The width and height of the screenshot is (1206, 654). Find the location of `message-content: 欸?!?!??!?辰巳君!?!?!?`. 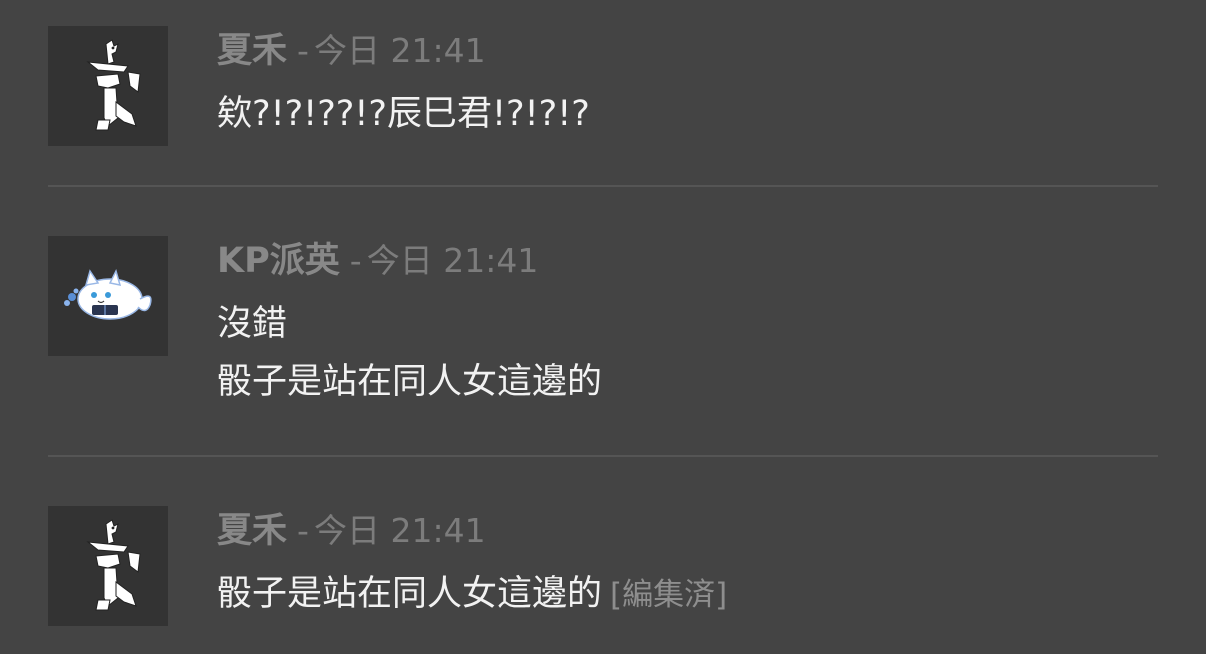

message-content: 欸?!?!??!?辰巳君!?!?!? is located at coordinates (403, 114).